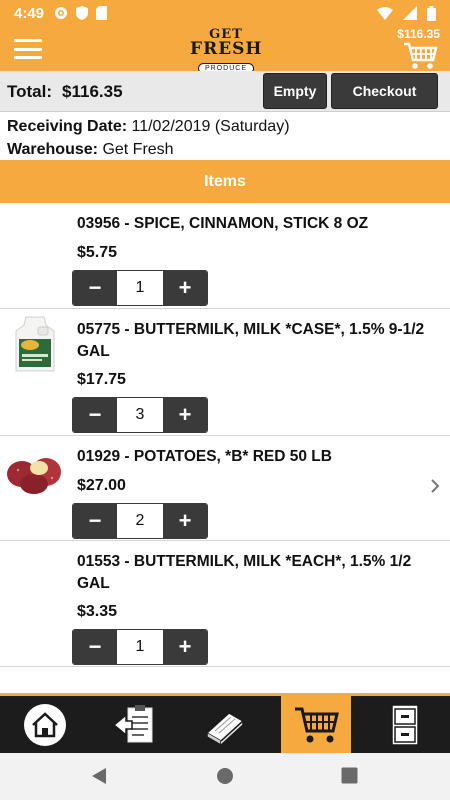 This screenshot has width=450, height=800. What do you see at coordinates (225, 91) in the screenshot?
I see `total-bar: Total: $116.35 Empty Checkout` at bounding box center [225, 91].